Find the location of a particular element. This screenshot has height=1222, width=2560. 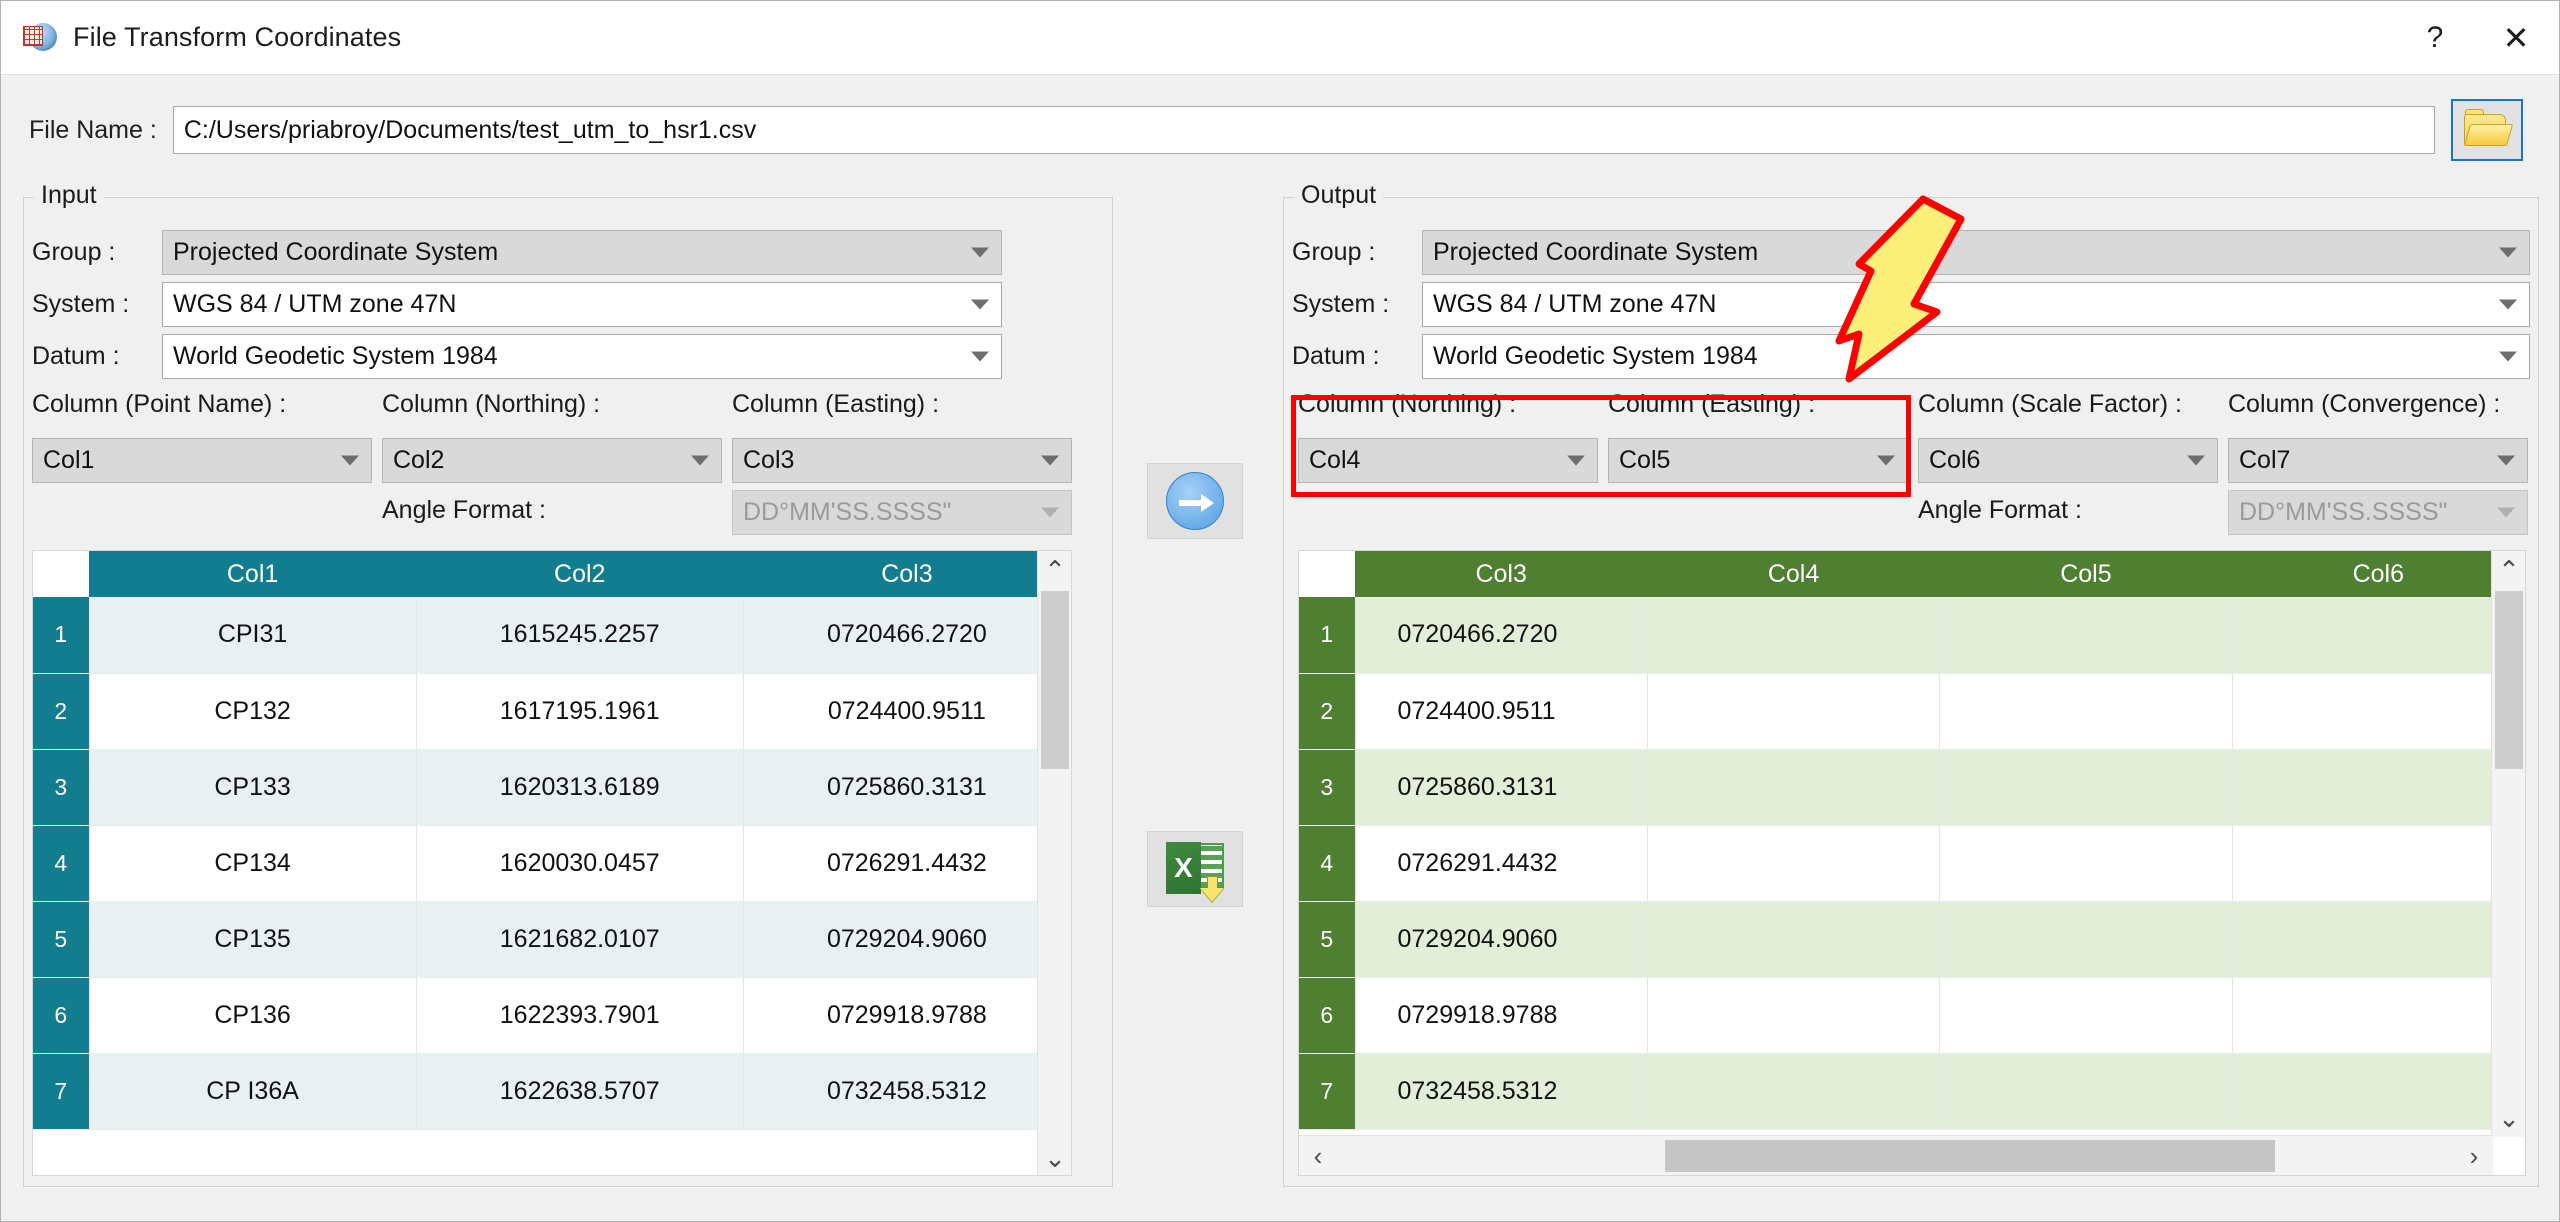

table-row: 2 CP132 1617195.1961 0724400.9511 is located at coordinates (552, 711).